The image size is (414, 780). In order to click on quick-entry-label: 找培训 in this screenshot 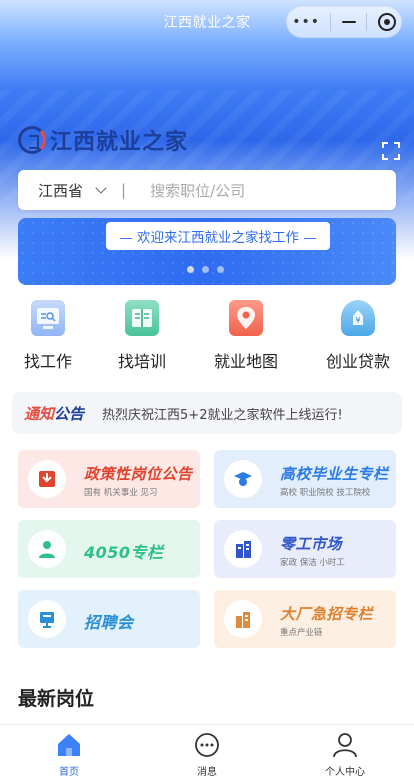, I will do `click(141, 361)`.